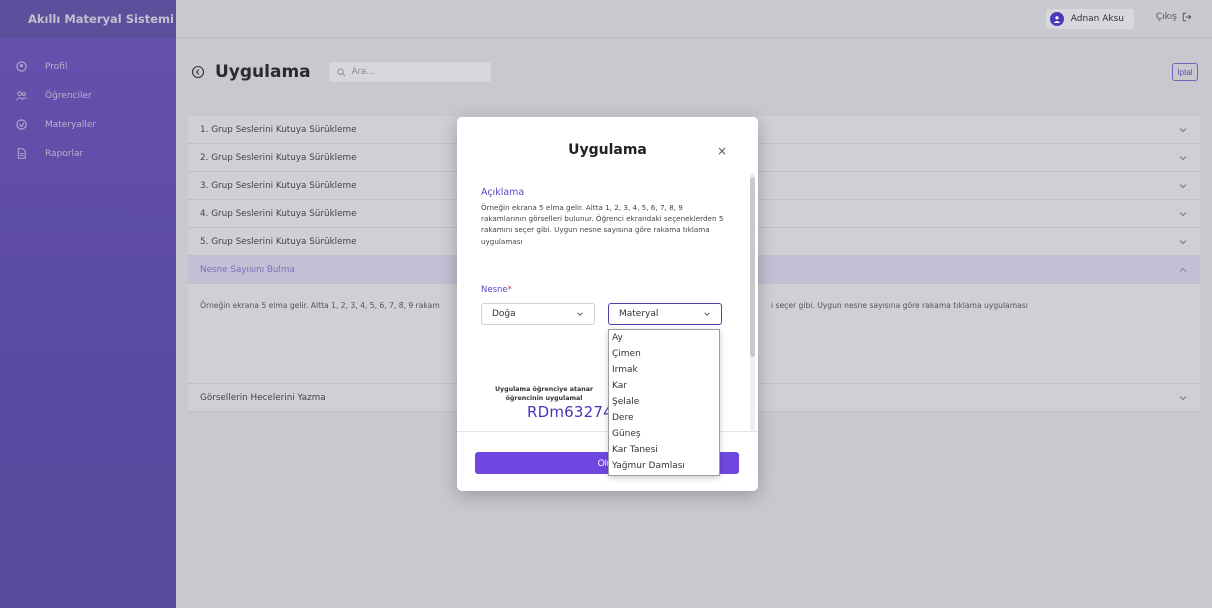 The image size is (1212, 608). I want to click on page-title: Uygulama, so click(263, 72).